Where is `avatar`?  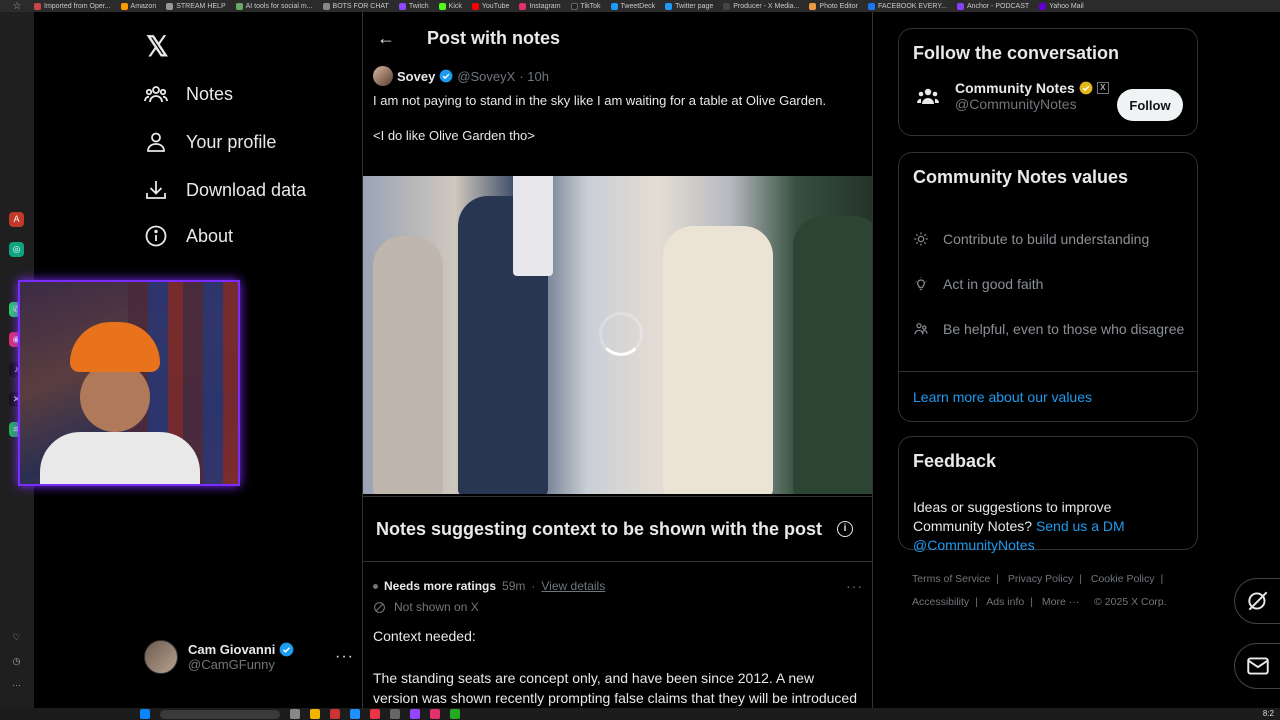 avatar is located at coordinates (161, 657).